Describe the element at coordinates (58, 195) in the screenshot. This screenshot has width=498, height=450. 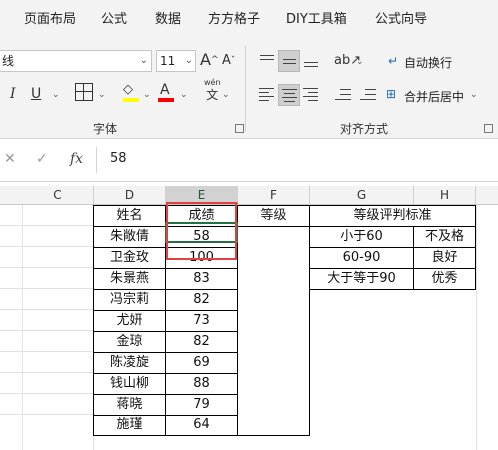
I see `column-header-c: C` at that location.